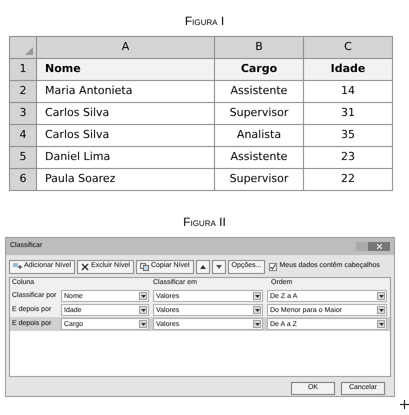 This screenshot has height=415, width=409. What do you see at coordinates (348, 135) in the screenshot?
I see `table-cell: 35` at bounding box center [348, 135].